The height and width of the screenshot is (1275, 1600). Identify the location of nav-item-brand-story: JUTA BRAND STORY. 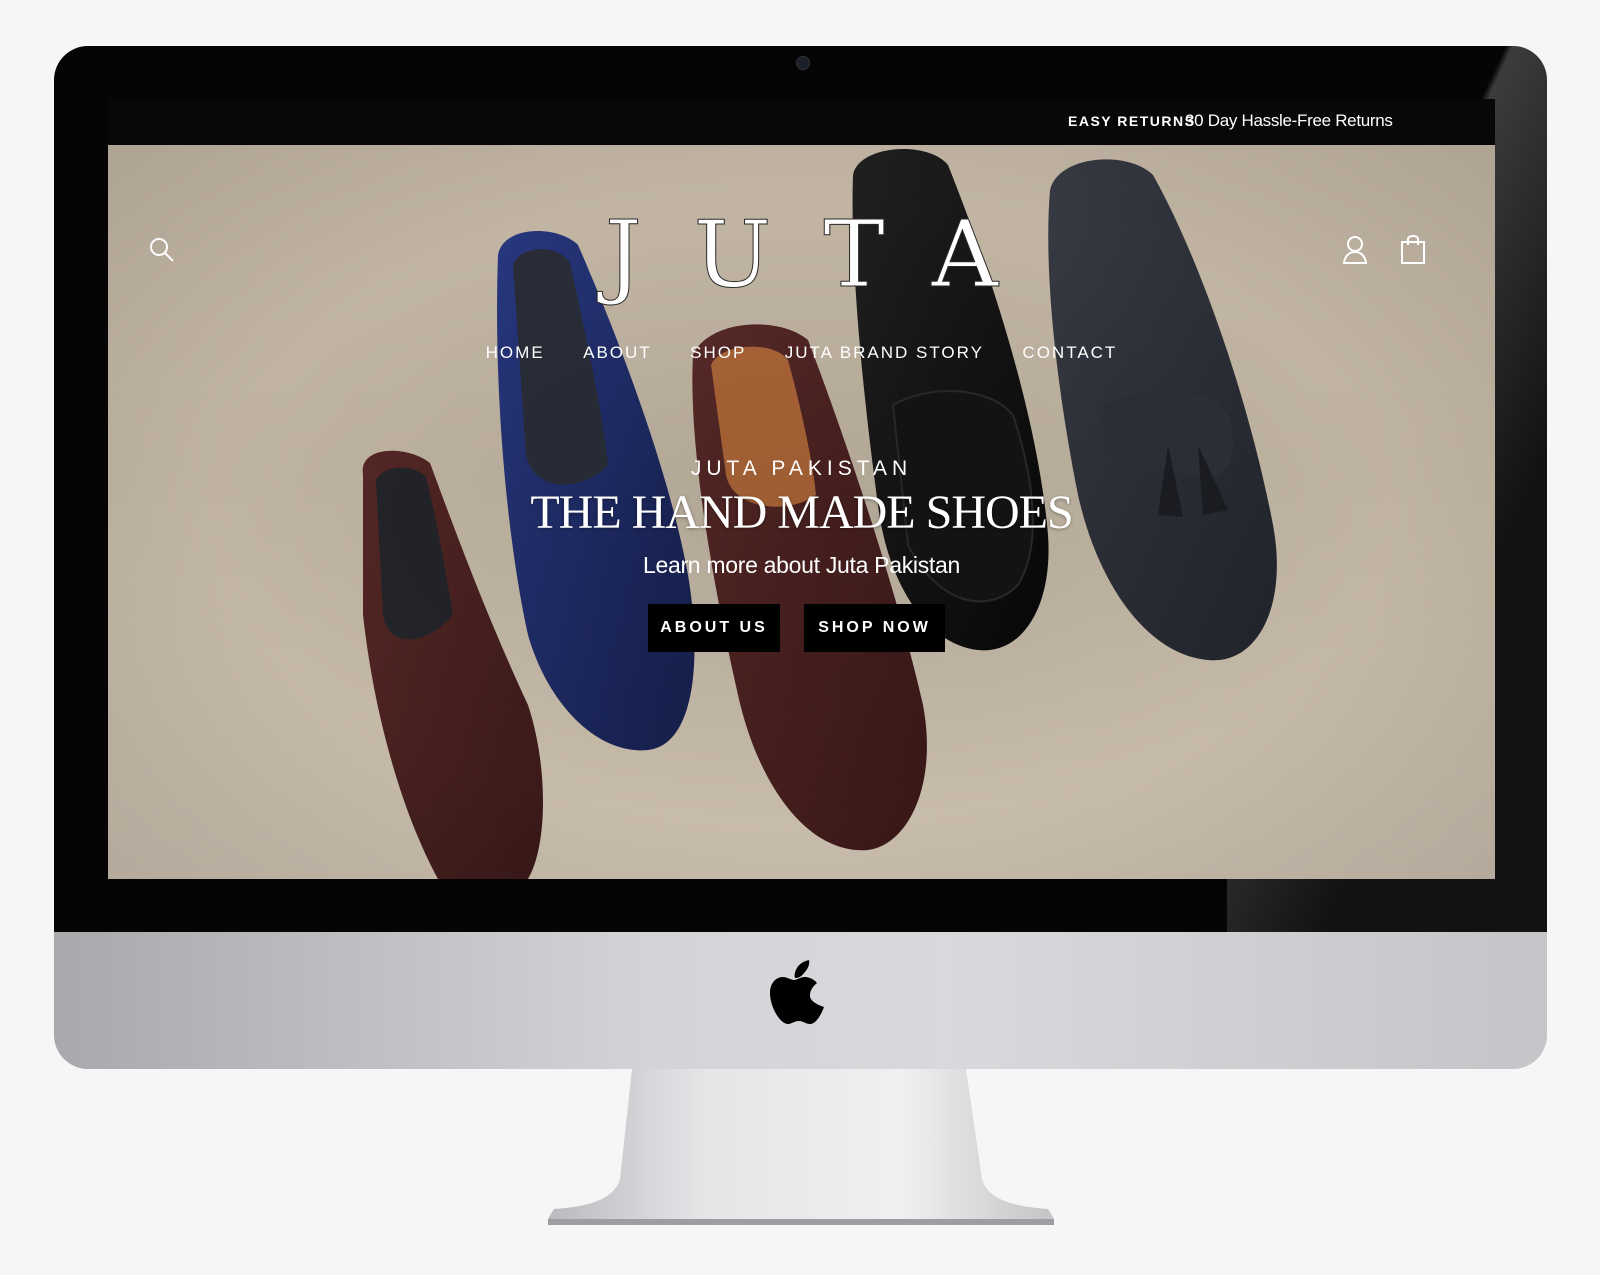
(884, 353).